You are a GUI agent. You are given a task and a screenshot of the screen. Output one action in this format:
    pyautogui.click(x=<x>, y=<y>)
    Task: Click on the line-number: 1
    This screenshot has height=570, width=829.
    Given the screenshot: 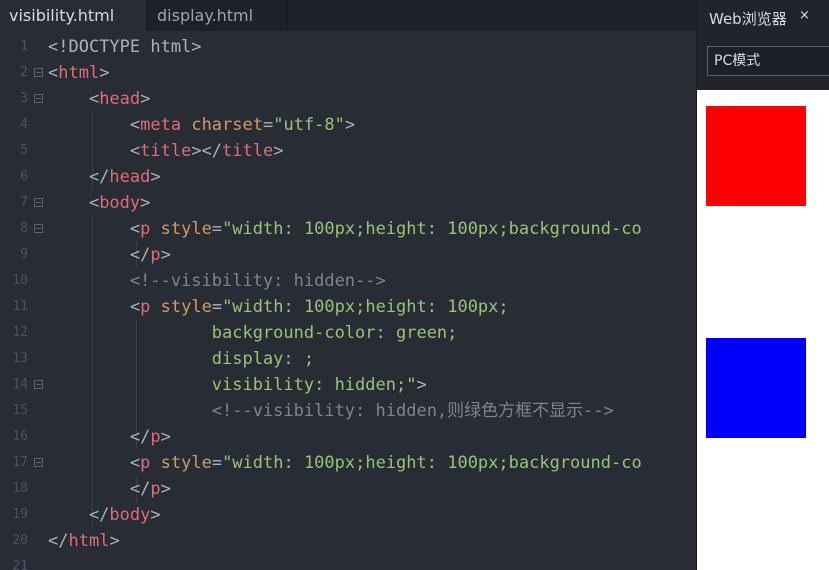 What is the action you would take?
    pyautogui.click(x=24, y=46)
    